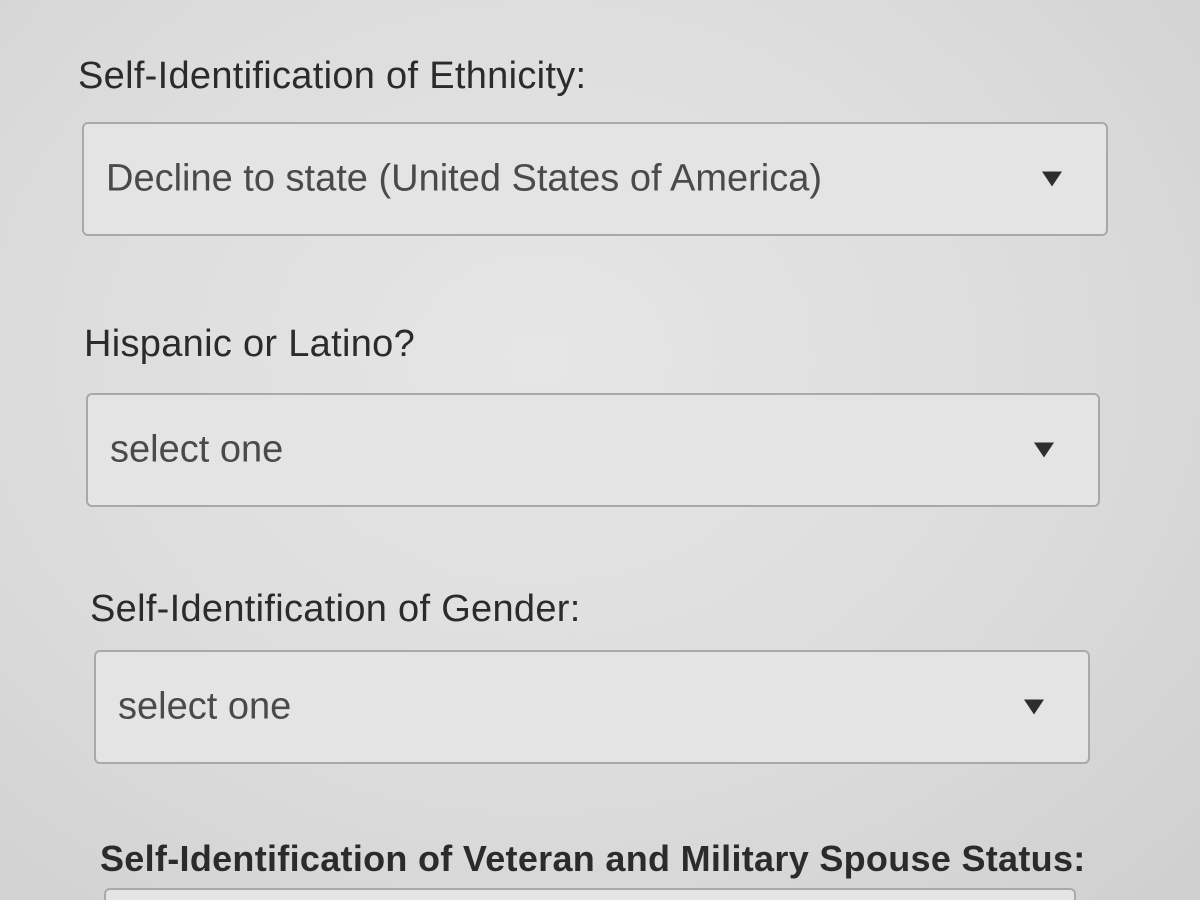 The height and width of the screenshot is (900, 1200). I want to click on hispanic-latino-selected-value: select one, so click(197, 449).